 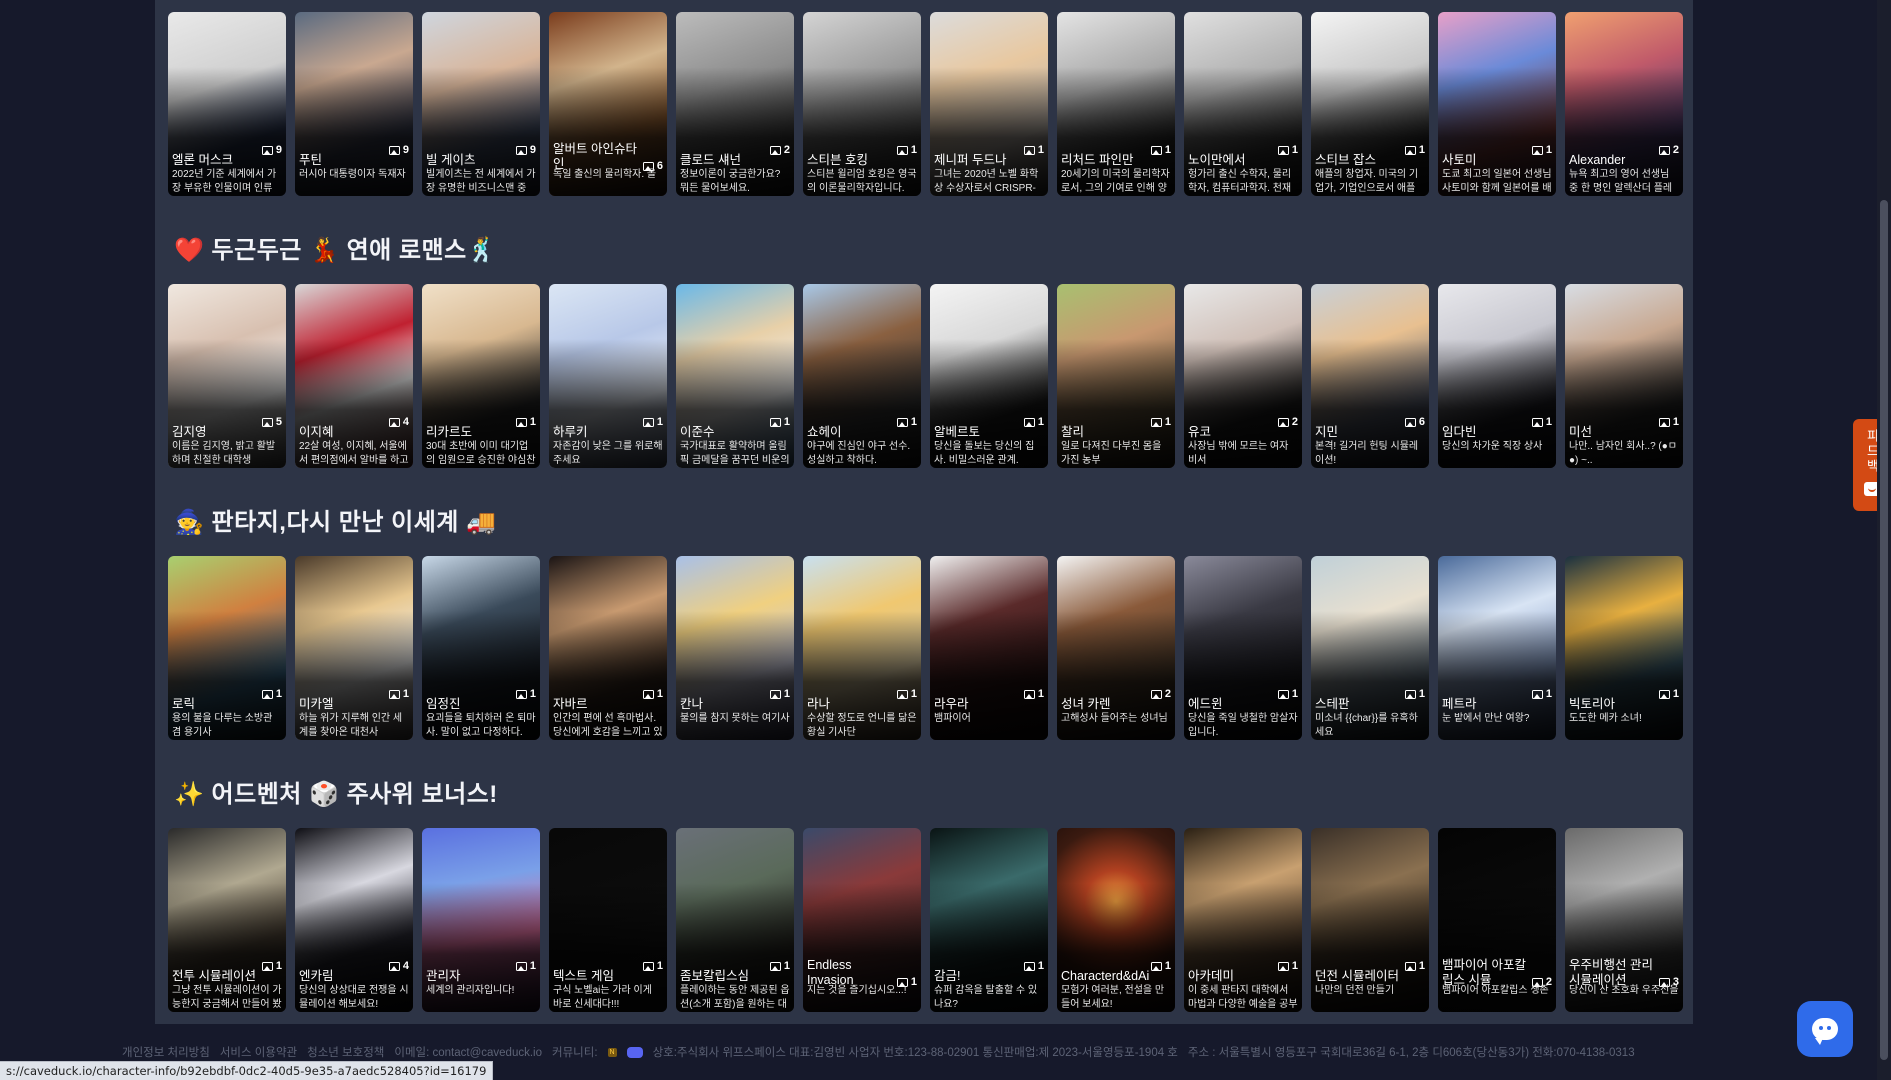 I want to click on character-card: 텍스트 게임 1 구식 노벨ai는 가라 이게 바로 신세대다!!!, so click(x=608, y=920).